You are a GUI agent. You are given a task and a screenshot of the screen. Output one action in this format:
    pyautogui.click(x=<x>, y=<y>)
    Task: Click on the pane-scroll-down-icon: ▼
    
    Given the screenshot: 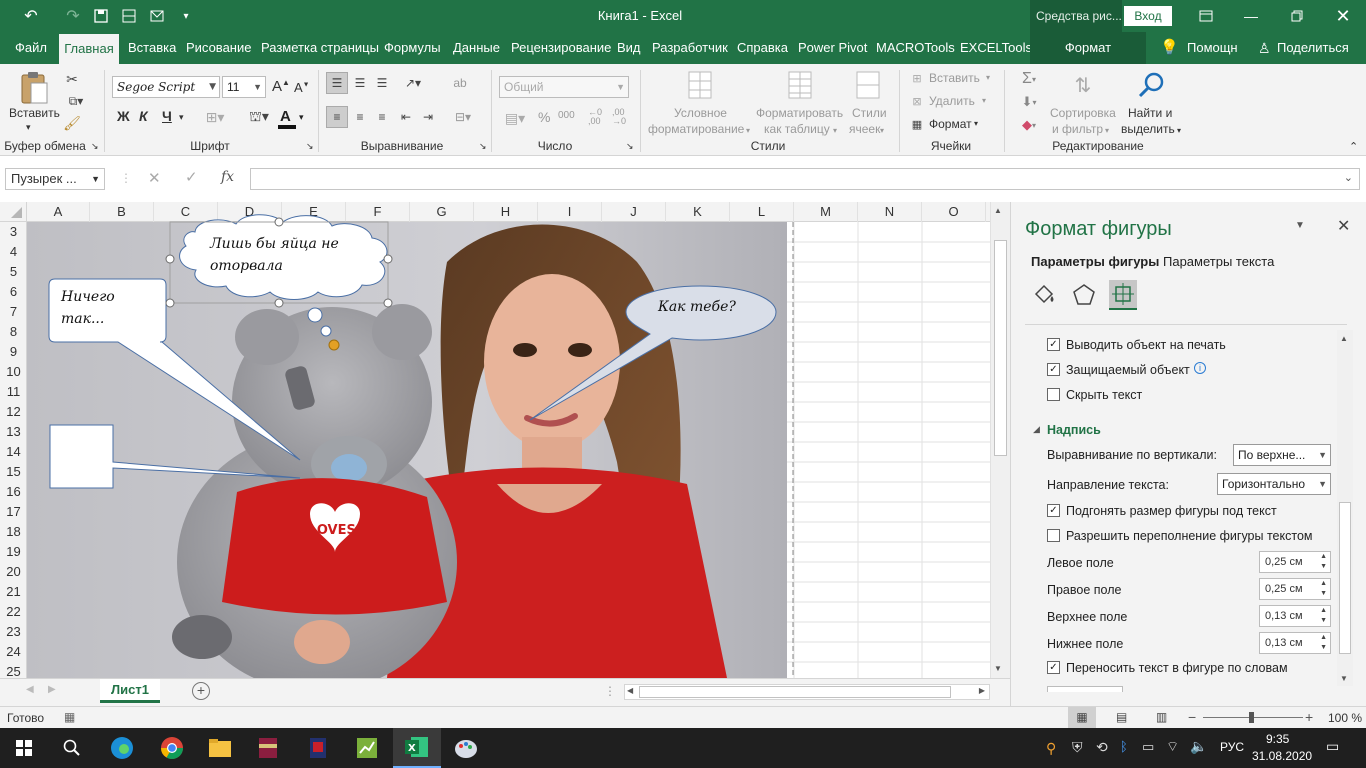 What is the action you would take?
    pyautogui.click(x=1344, y=678)
    